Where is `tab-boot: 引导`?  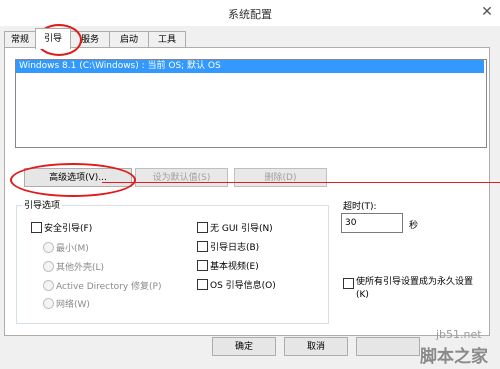 tab-boot: 引导 is located at coordinates (53, 38).